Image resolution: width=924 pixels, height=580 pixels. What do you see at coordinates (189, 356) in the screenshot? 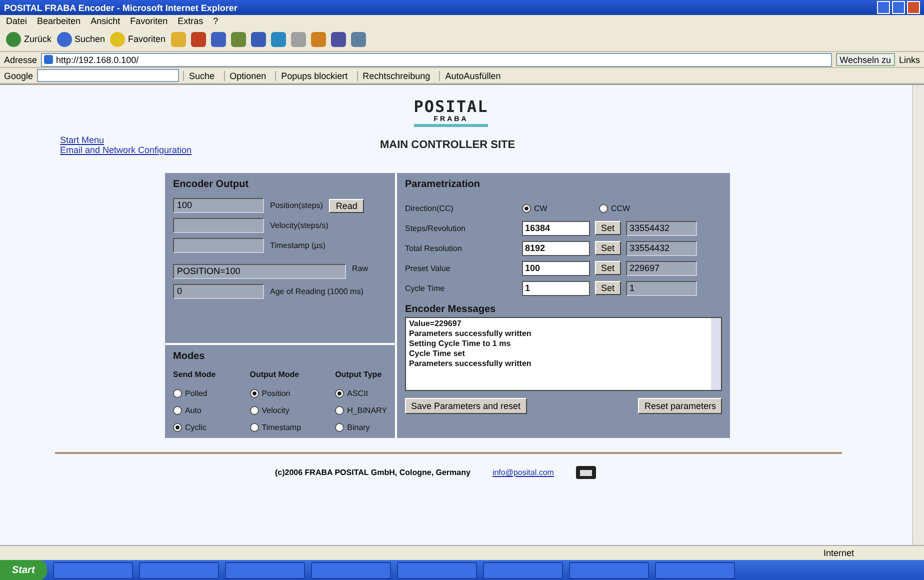
I see `panel-title: Modes` at bounding box center [189, 356].